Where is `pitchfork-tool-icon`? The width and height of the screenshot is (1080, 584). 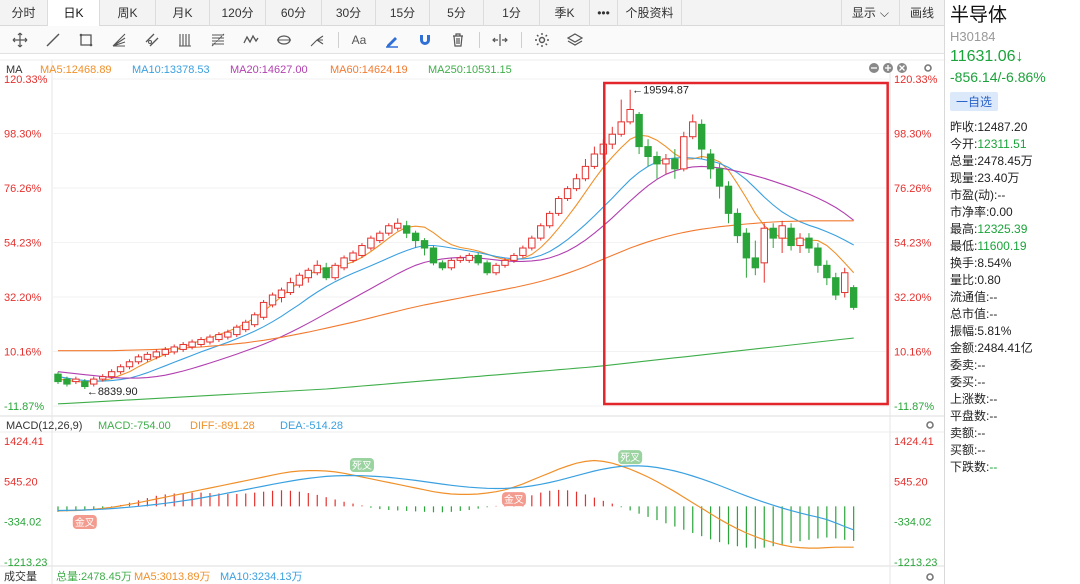 pitchfork-tool-icon is located at coordinates (317, 40).